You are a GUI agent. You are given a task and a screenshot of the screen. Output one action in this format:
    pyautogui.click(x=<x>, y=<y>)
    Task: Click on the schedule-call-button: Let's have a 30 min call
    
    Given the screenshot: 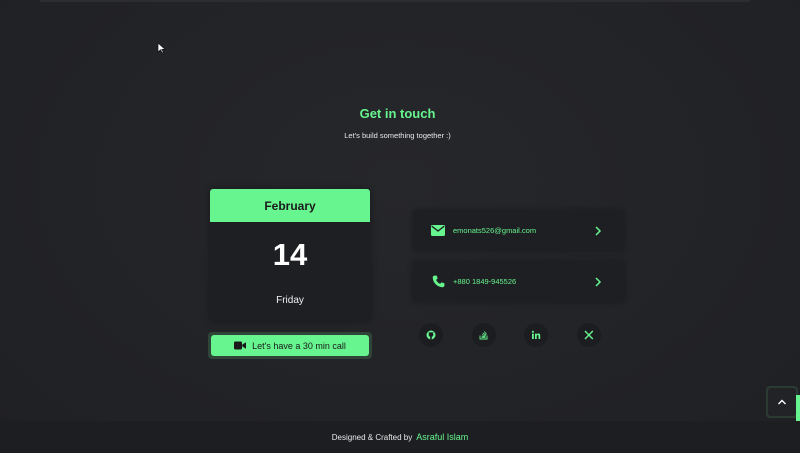 What is the action you would take?
    pyautogui.click(x=290, y=345)
    